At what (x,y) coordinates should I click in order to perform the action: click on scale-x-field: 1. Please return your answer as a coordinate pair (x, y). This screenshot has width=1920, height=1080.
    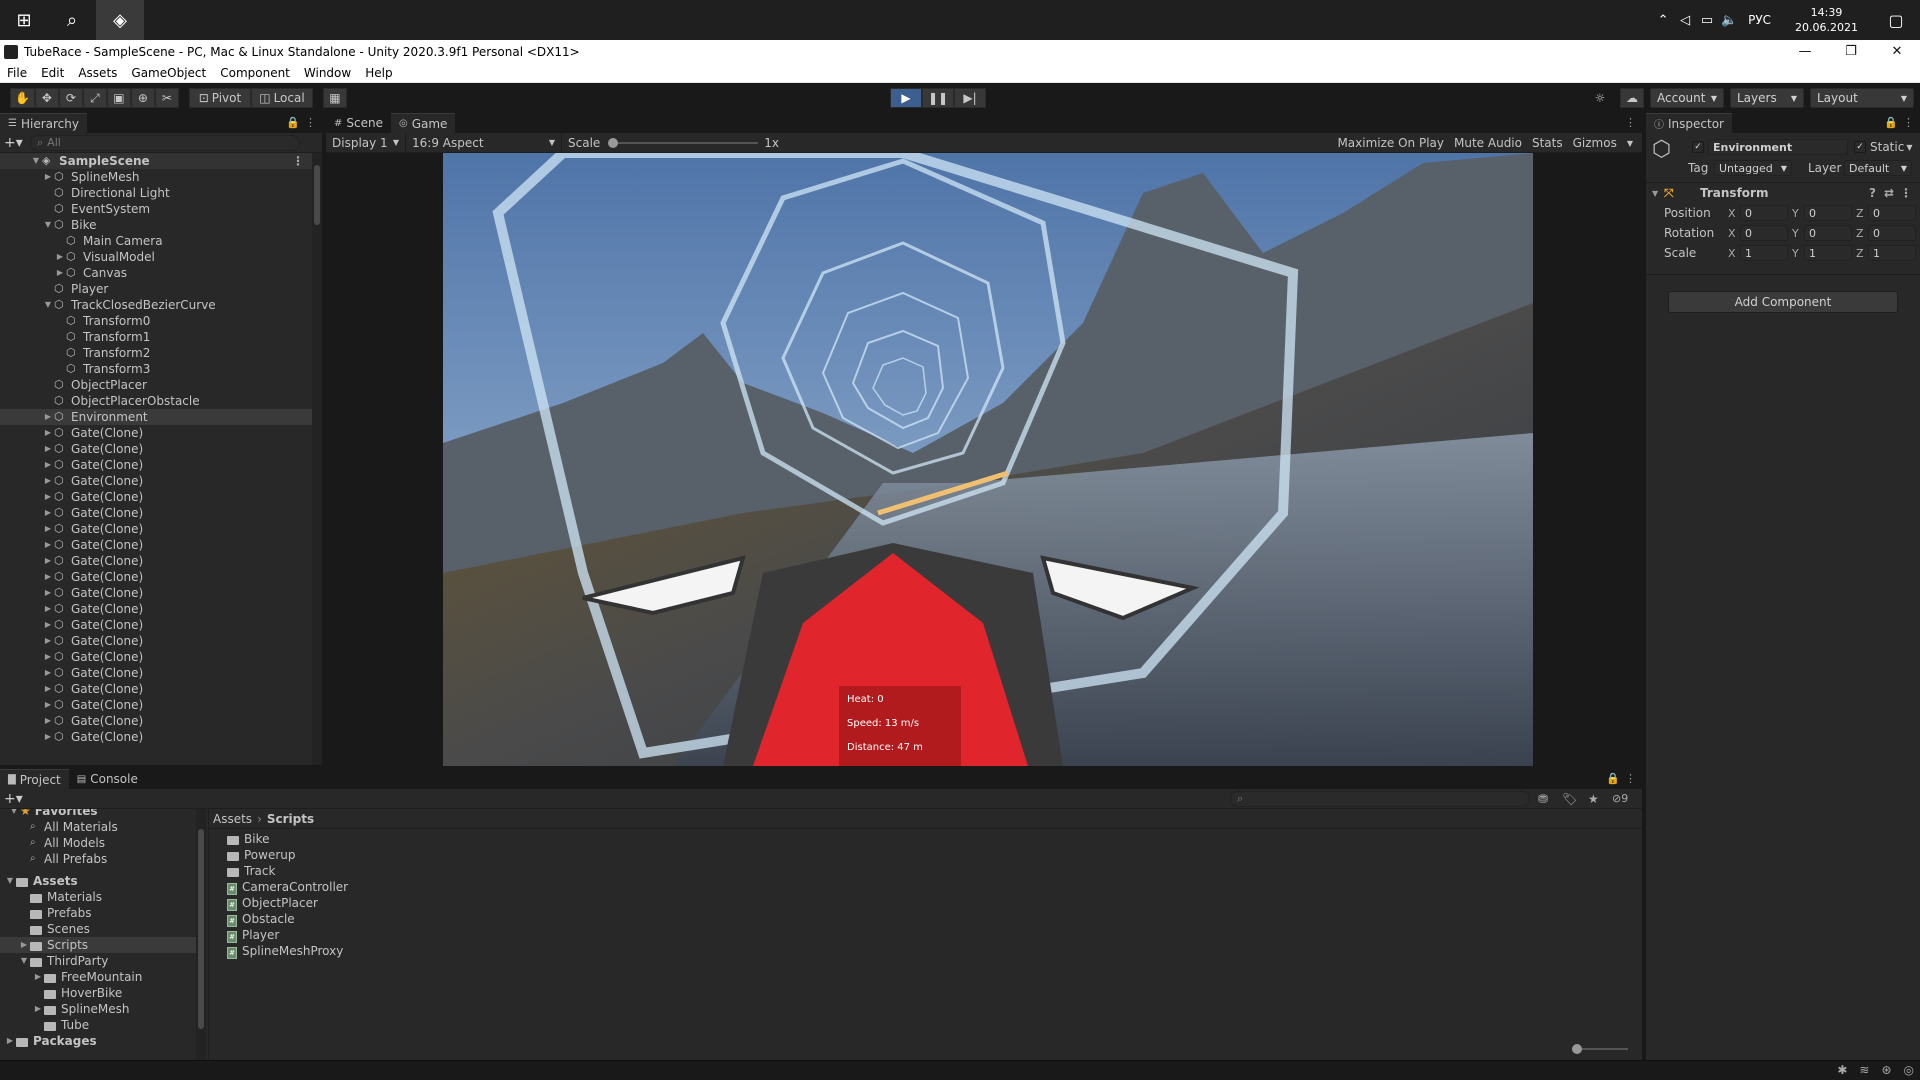
    Looking at the image, I should click on (1764, 253).